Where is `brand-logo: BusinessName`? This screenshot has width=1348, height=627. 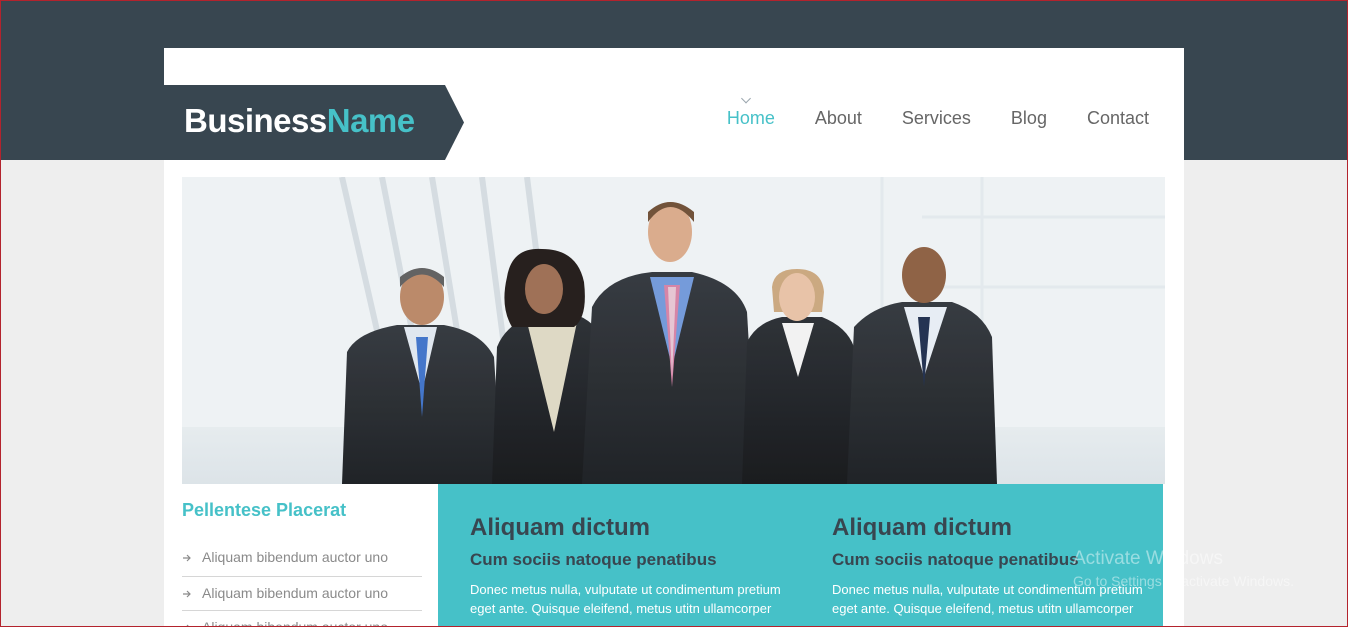
brand-logo: BusinessName is located at coordinates (314, 122).